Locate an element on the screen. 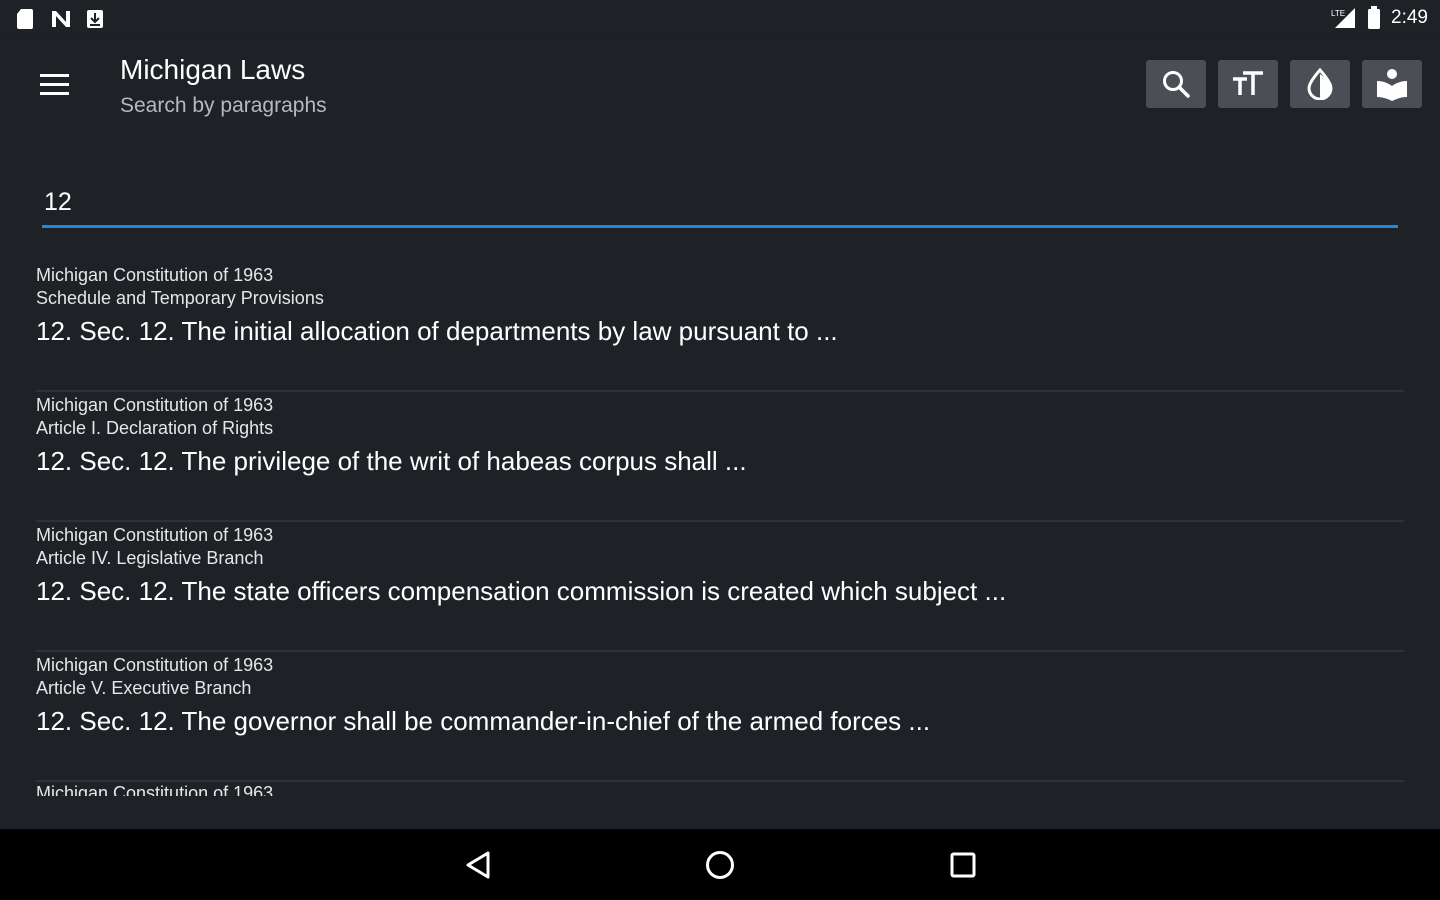 Image resolution: width=1440 pixels, height=900 pixels. result-section: Schedule and Temporary Provisions is located at coordinates (180, 298).